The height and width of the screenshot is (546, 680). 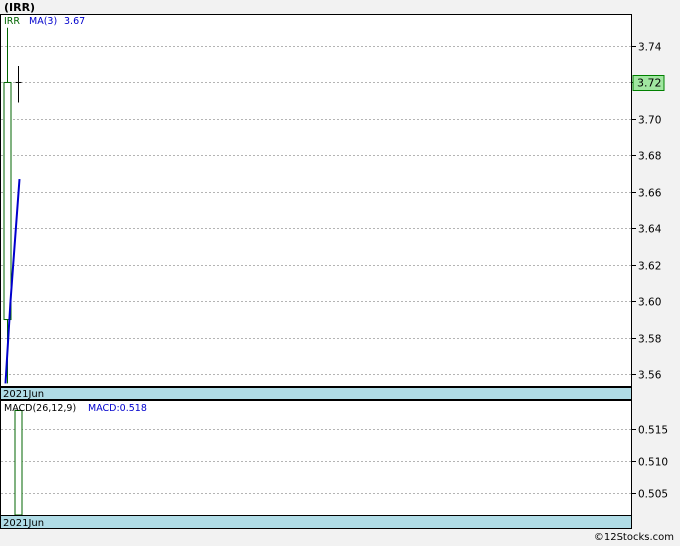 What do you see at coordinates (650, 194) in the screenshot?
I see `price-tick-label: 3.66` at bounding box center [650, 194].